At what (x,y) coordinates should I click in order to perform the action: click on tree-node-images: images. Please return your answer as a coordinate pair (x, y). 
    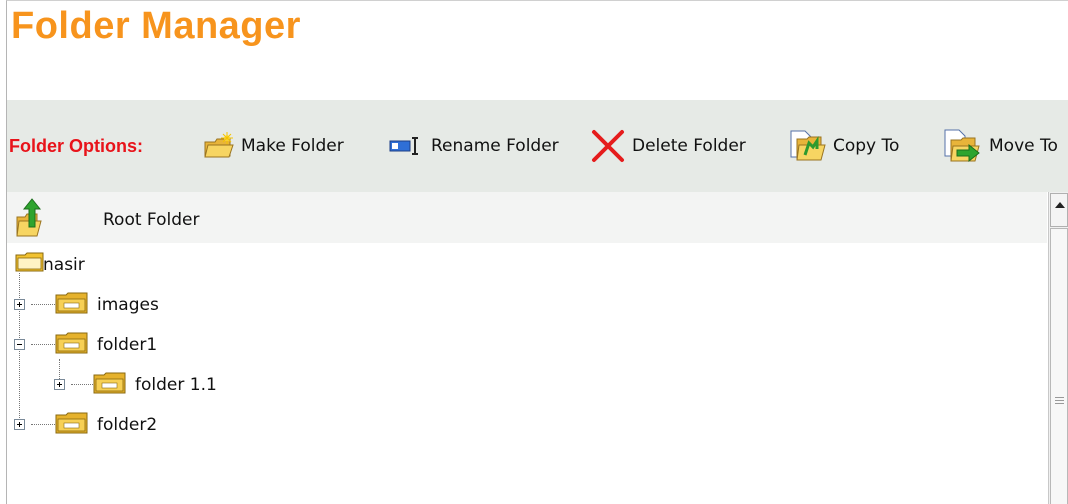
    Looking at the image, I should click on (128, 305).